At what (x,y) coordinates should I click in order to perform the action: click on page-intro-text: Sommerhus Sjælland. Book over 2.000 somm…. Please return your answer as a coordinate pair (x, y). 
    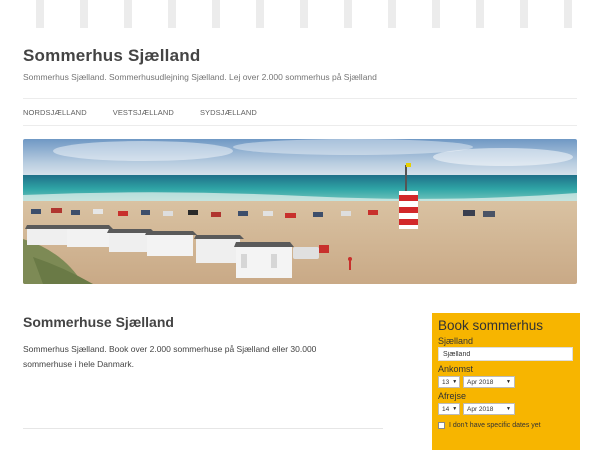
    Looking at the image, I should click on (170, 356).